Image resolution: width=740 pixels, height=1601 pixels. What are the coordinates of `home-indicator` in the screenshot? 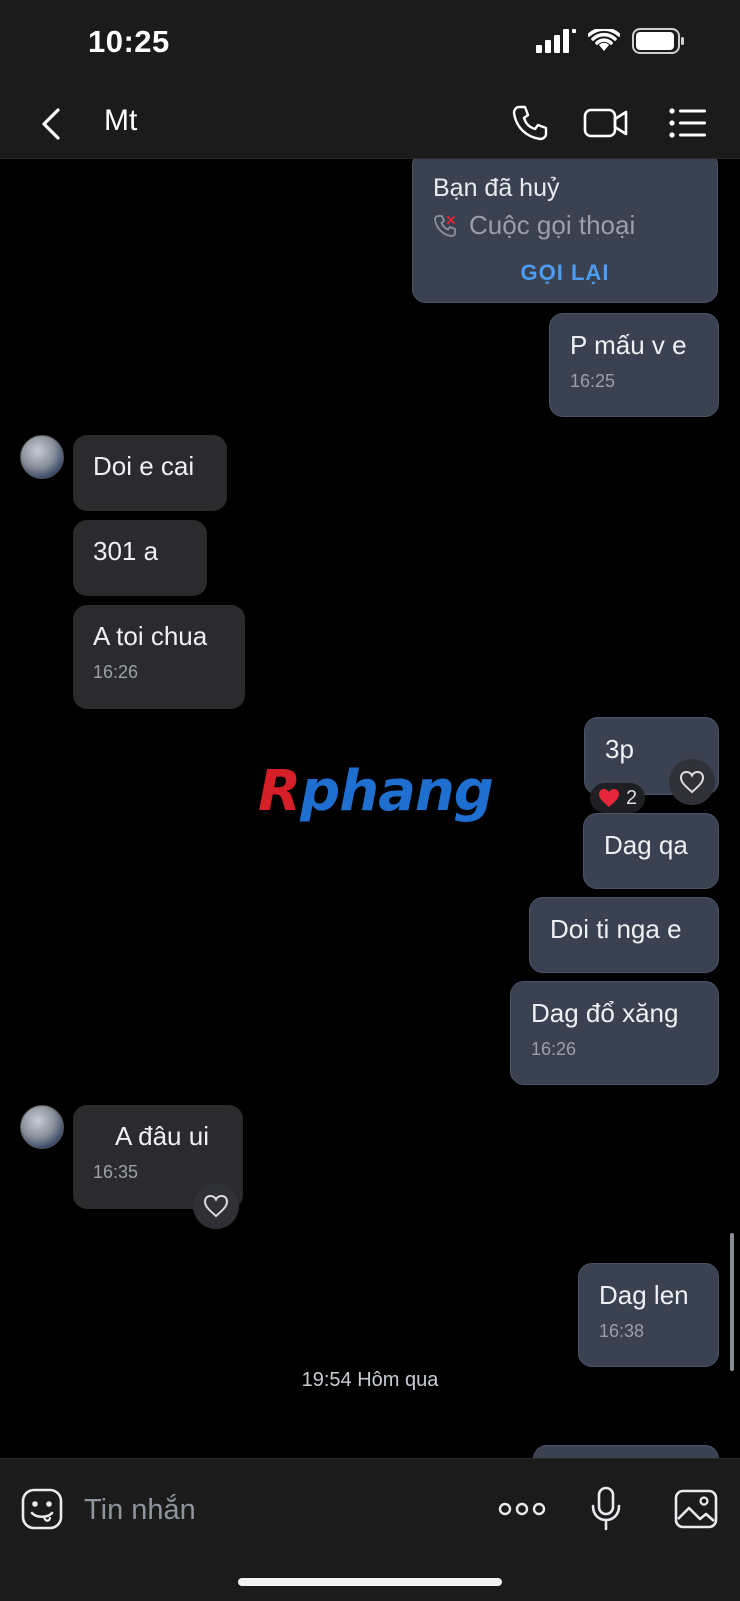 It's located at (370, 1582).